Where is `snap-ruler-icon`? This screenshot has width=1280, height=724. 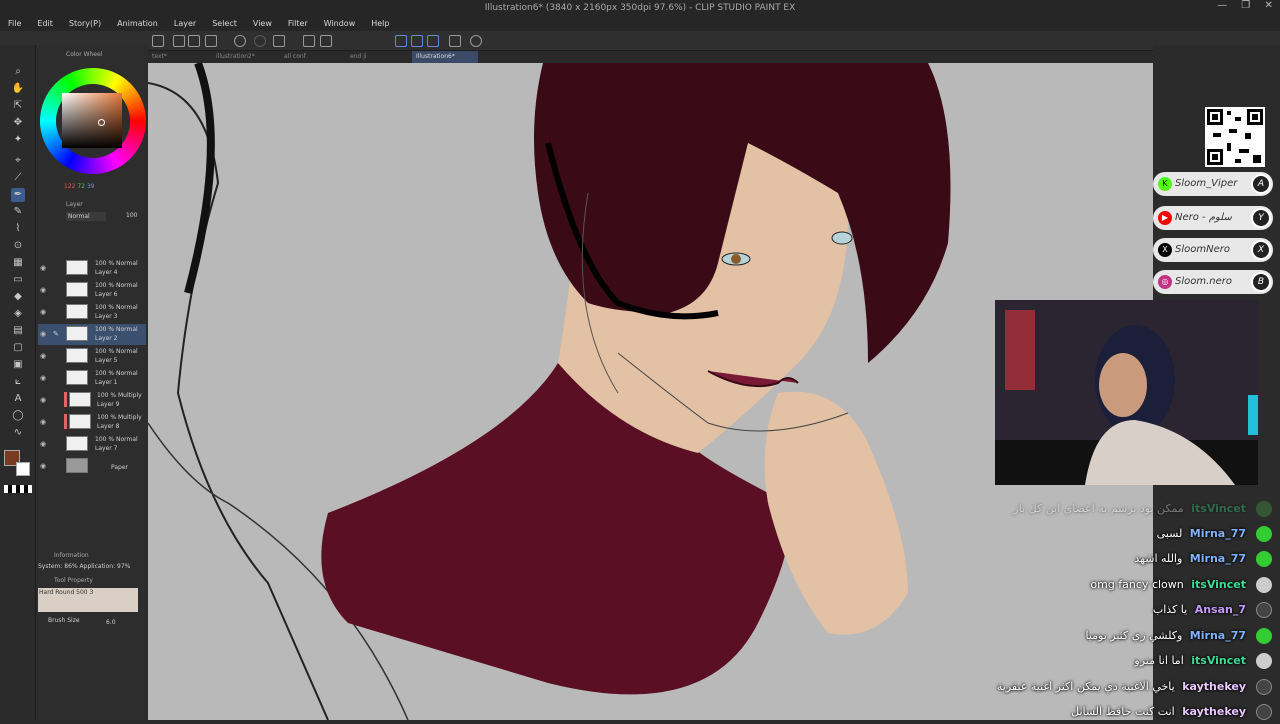
snap-ruler-icon is located at coordinates (401, 41).